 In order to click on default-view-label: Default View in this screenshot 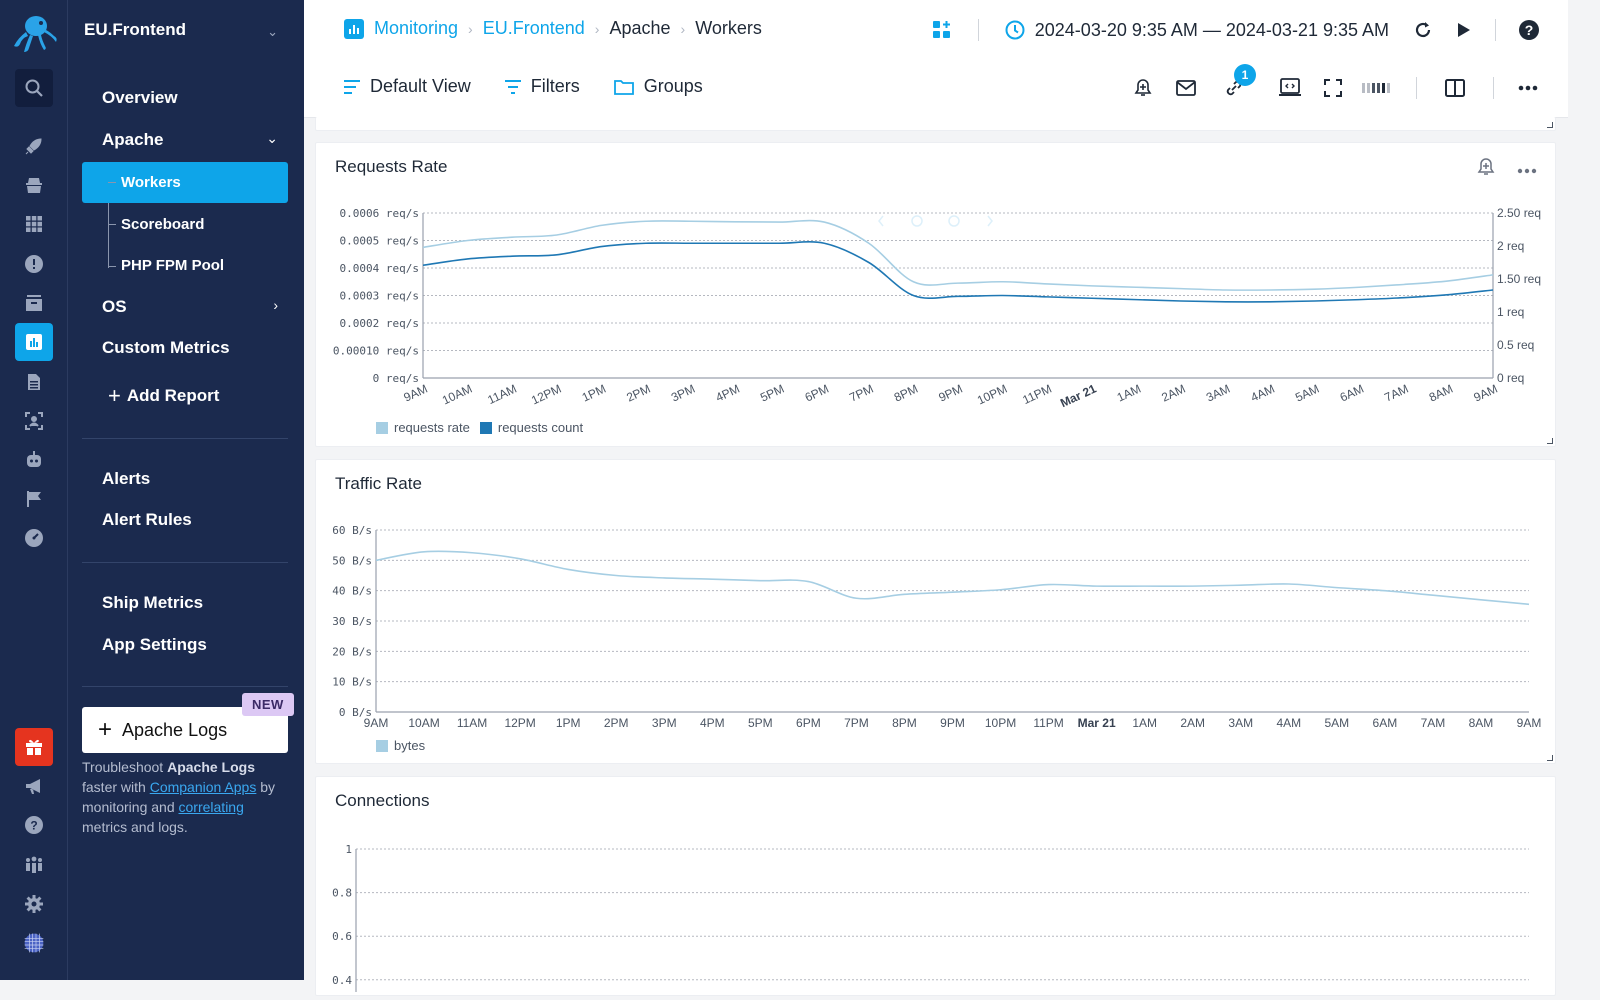, I will do `click(420, 86)`.